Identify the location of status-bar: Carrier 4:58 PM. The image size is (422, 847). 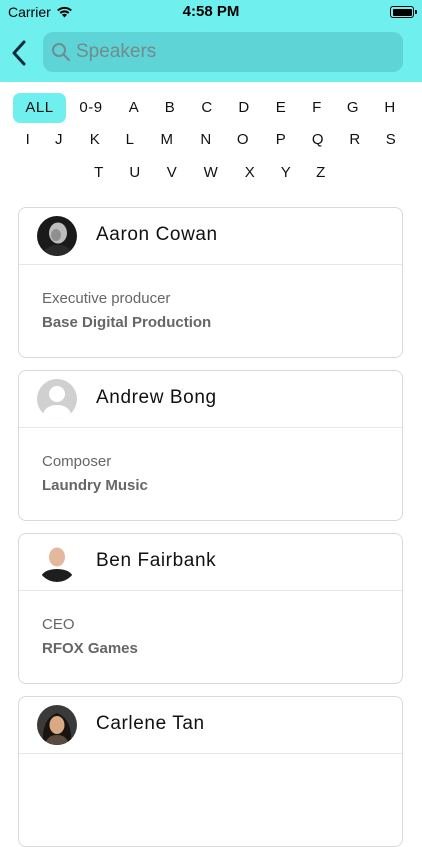
(211, 12).